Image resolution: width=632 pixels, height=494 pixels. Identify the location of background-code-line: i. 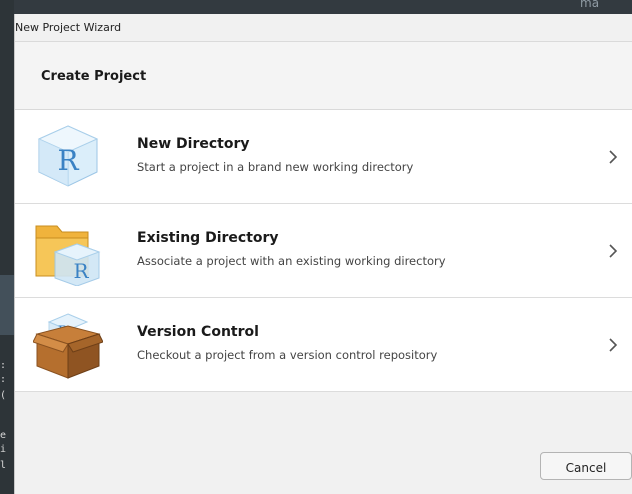
(3, 449).